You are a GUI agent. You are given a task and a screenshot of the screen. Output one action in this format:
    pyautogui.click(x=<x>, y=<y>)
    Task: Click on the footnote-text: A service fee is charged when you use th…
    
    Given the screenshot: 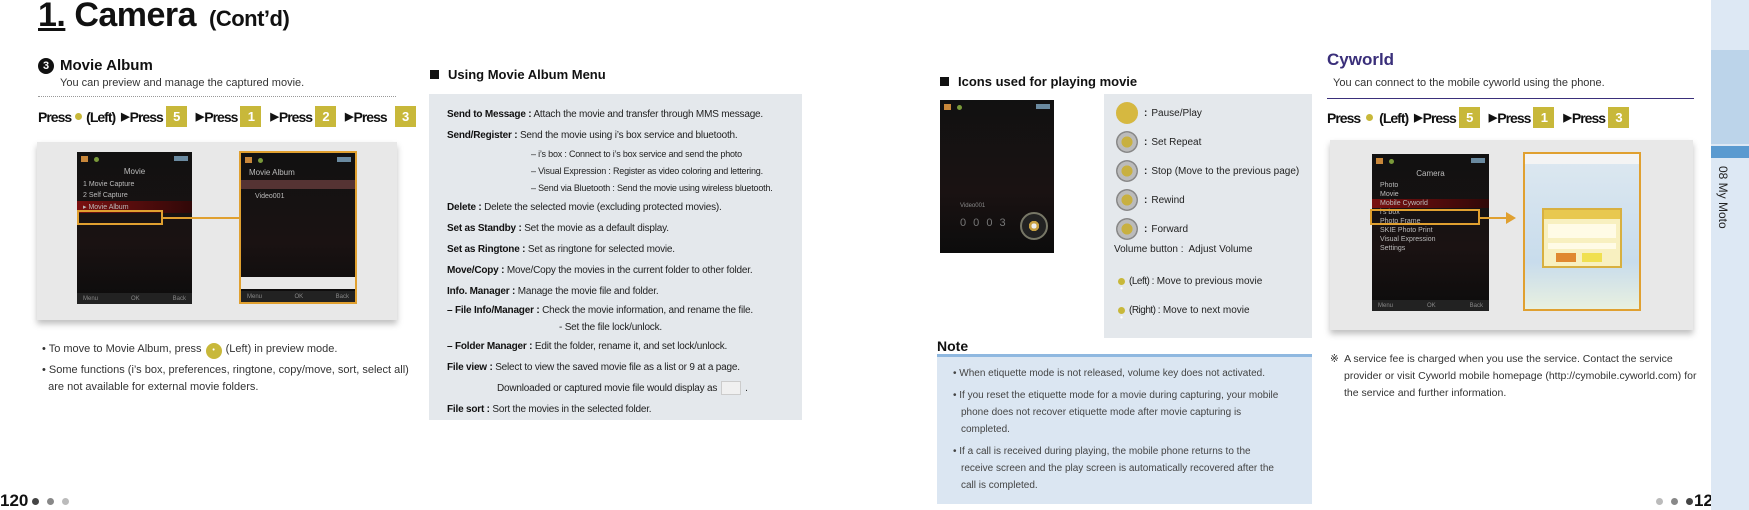 What is the action you would take?
    pyautogui.click(x=1520, y=376)
    